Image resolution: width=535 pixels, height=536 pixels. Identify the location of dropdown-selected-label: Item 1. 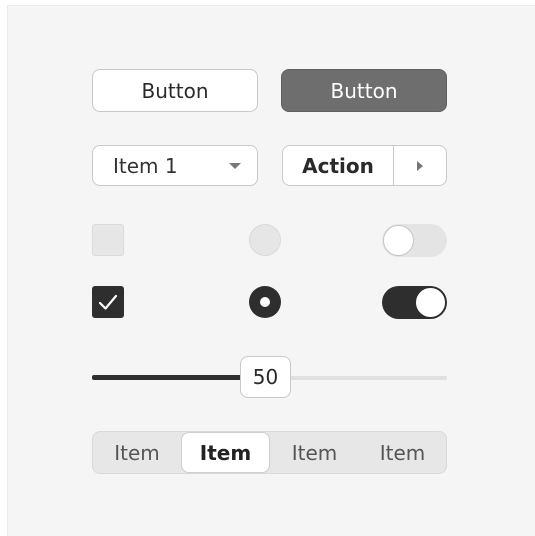
(145, 165).